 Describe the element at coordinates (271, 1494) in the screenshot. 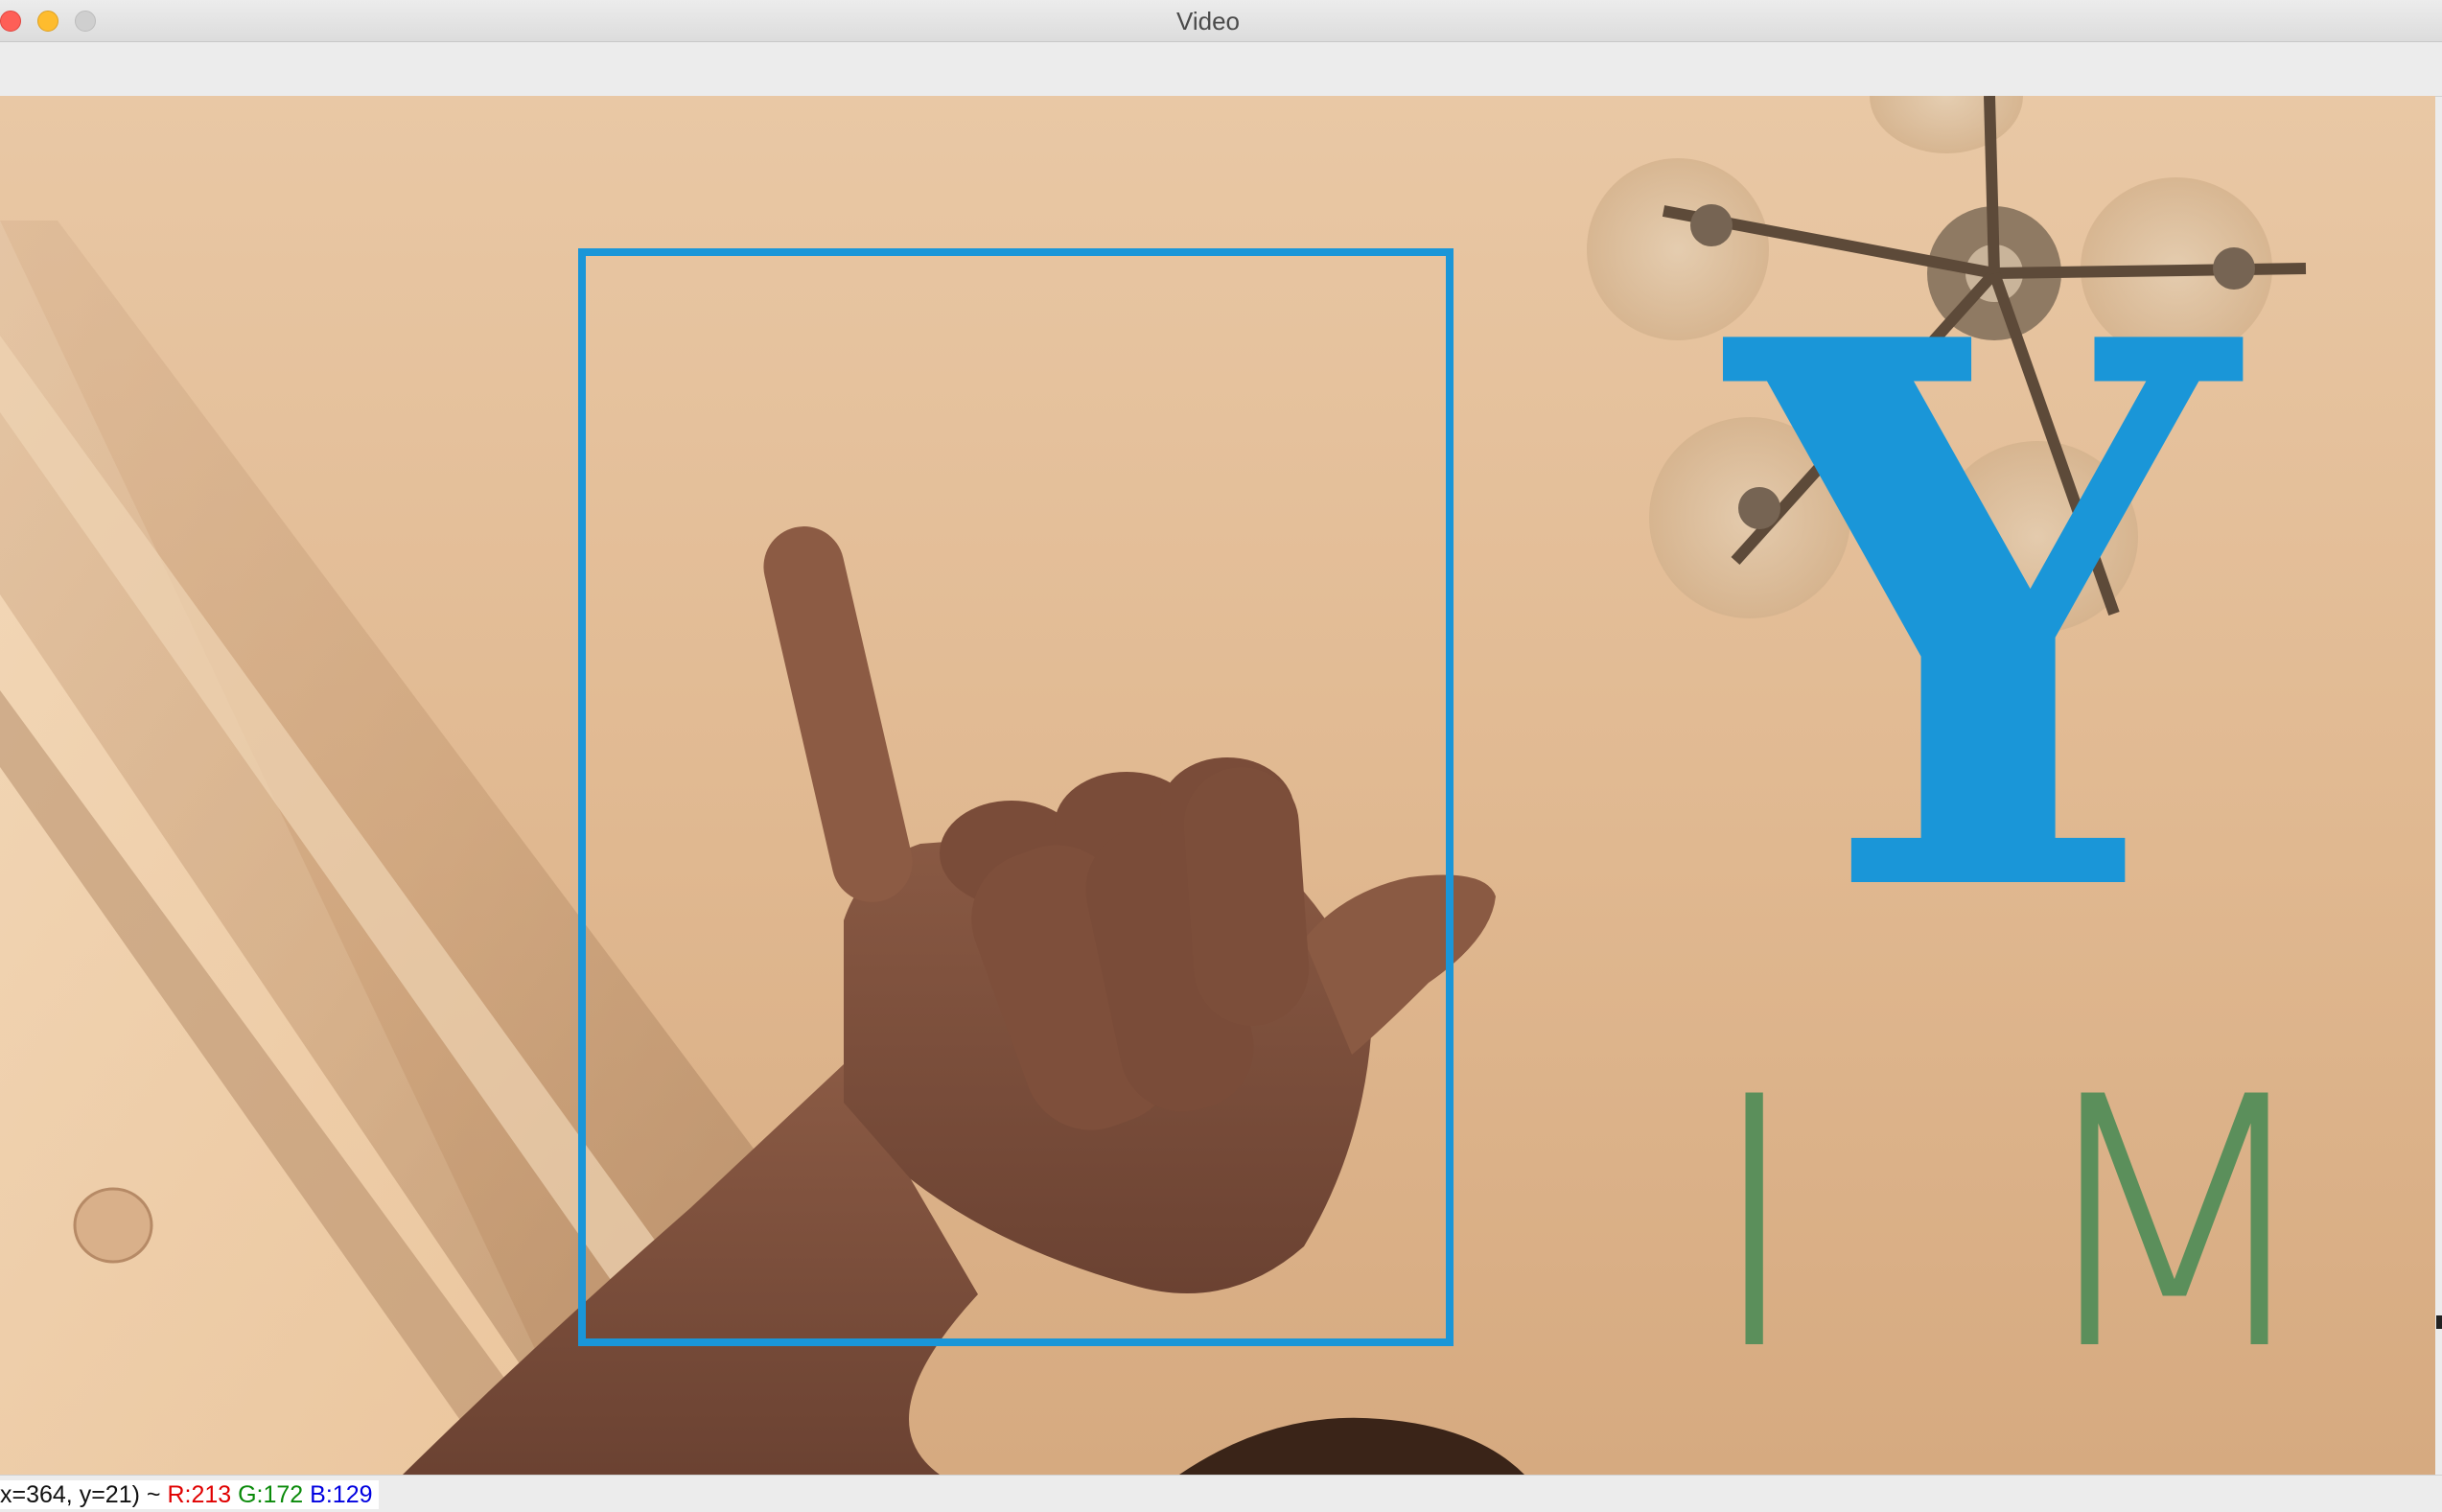

I see `green-value: G:172` at that location.